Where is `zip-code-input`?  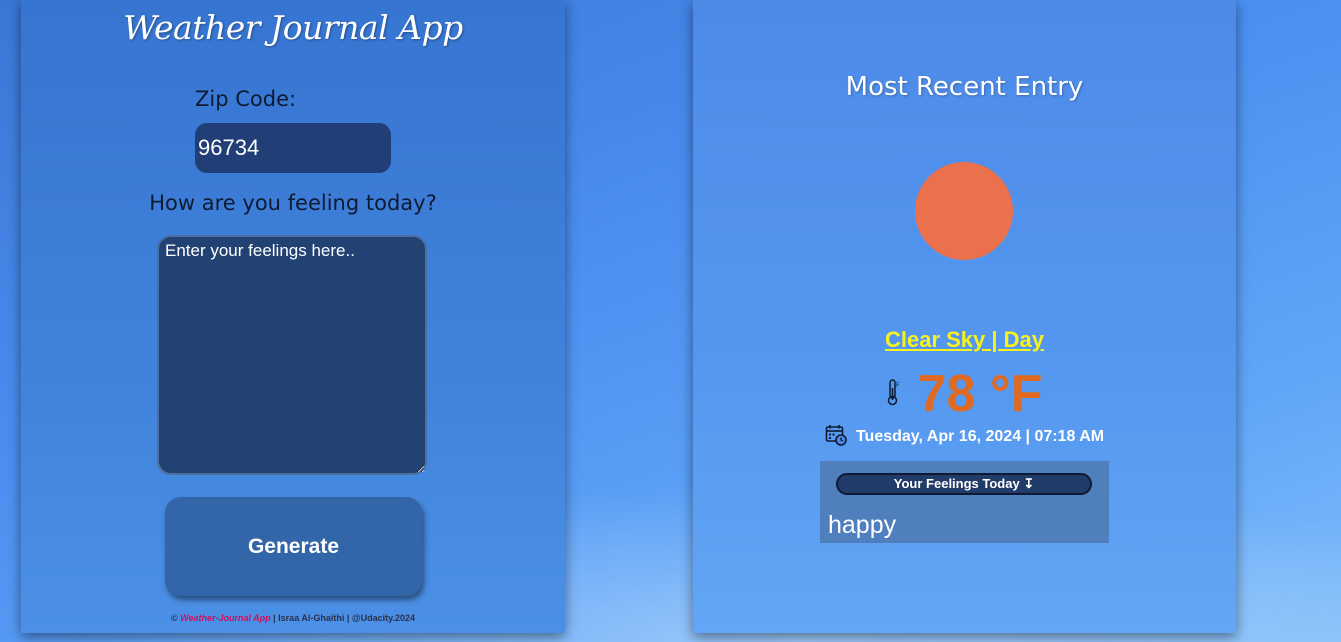 zip-code-input is located at coordinates (293, 148).